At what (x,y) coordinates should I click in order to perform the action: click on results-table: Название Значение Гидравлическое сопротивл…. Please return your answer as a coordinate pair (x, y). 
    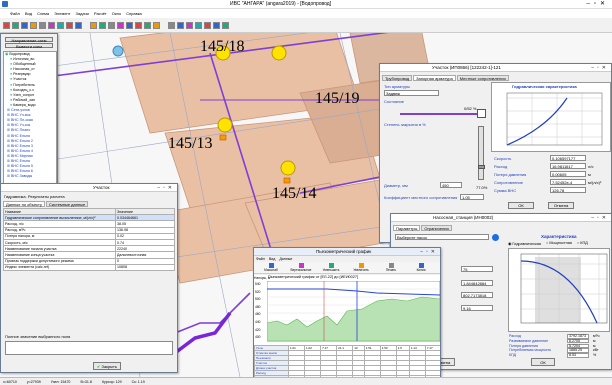
    Looking at the image, I should click on (89, 239).